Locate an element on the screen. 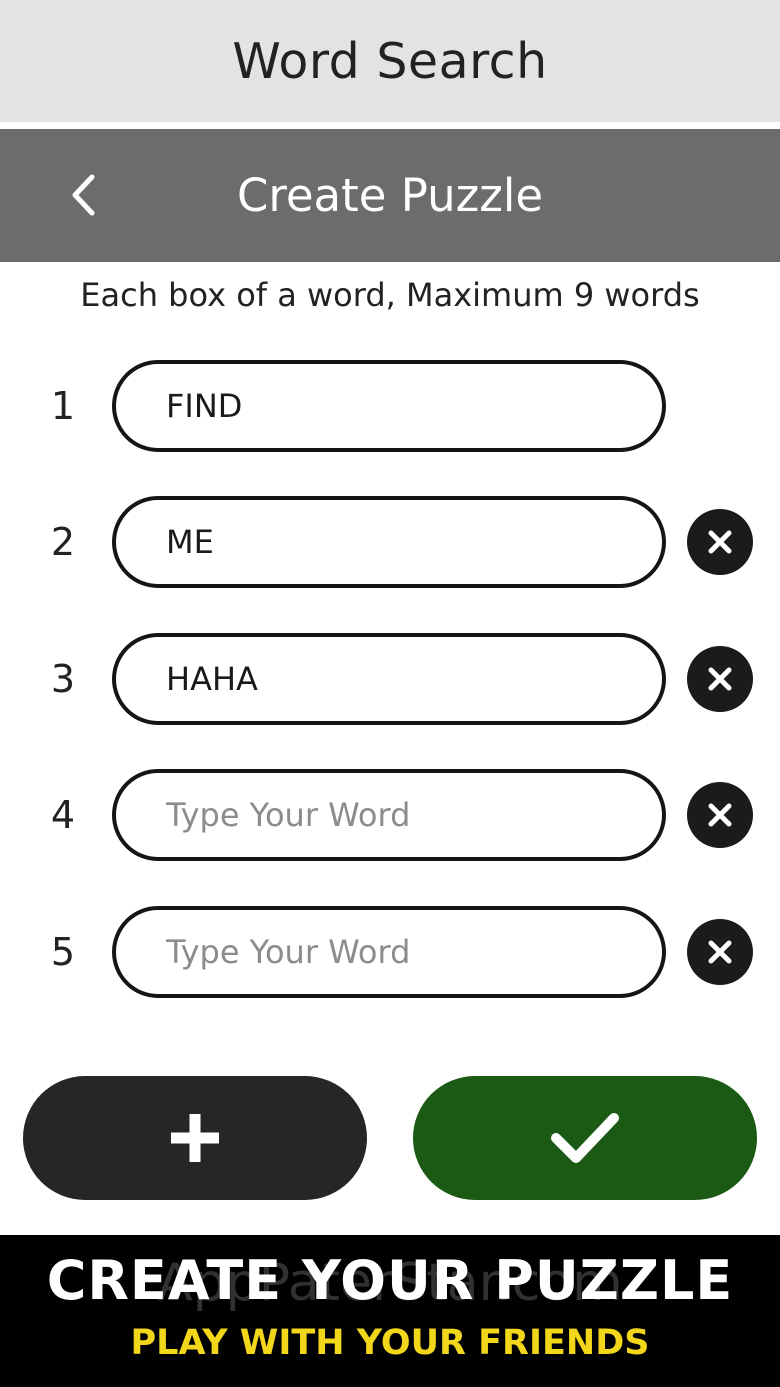 The height and width of the screenshot is (1387, 780). promo-subline: PLAY WITH YOUR FRIENDS is located at coordinates (390, 1343).